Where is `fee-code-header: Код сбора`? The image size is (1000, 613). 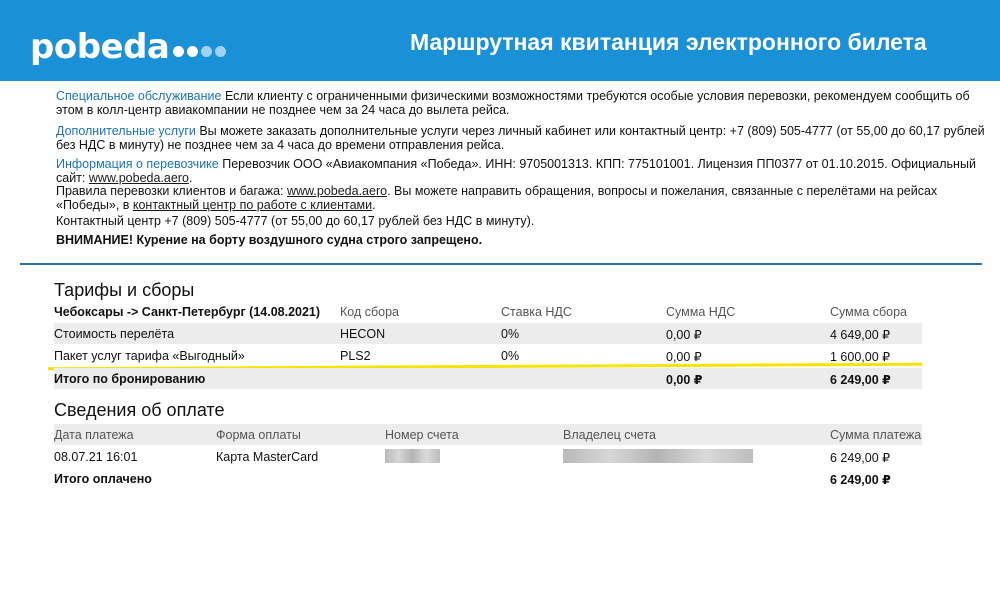 fee-code-header: Код сбора is located at coordinates (369, 312).